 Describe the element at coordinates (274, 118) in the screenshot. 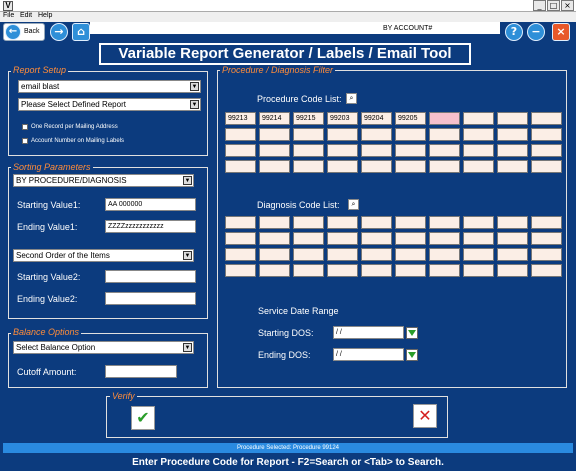

I see `procedure-code-cell: 99214` at that location.